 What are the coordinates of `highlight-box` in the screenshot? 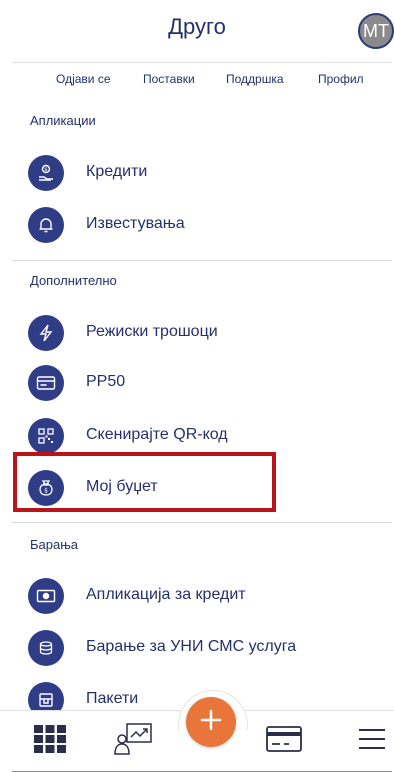 It's located at (144, 482).